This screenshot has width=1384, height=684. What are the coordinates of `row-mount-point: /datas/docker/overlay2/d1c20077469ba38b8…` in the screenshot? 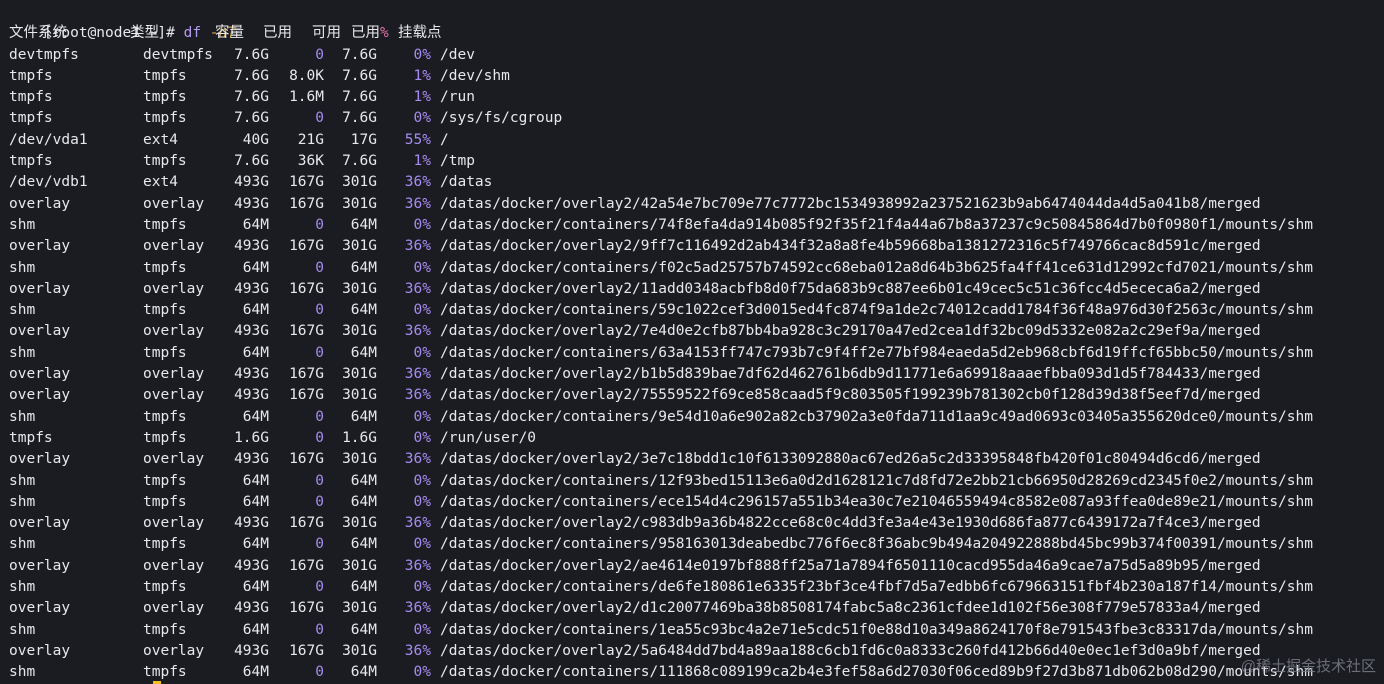 It's located at (850, 608).